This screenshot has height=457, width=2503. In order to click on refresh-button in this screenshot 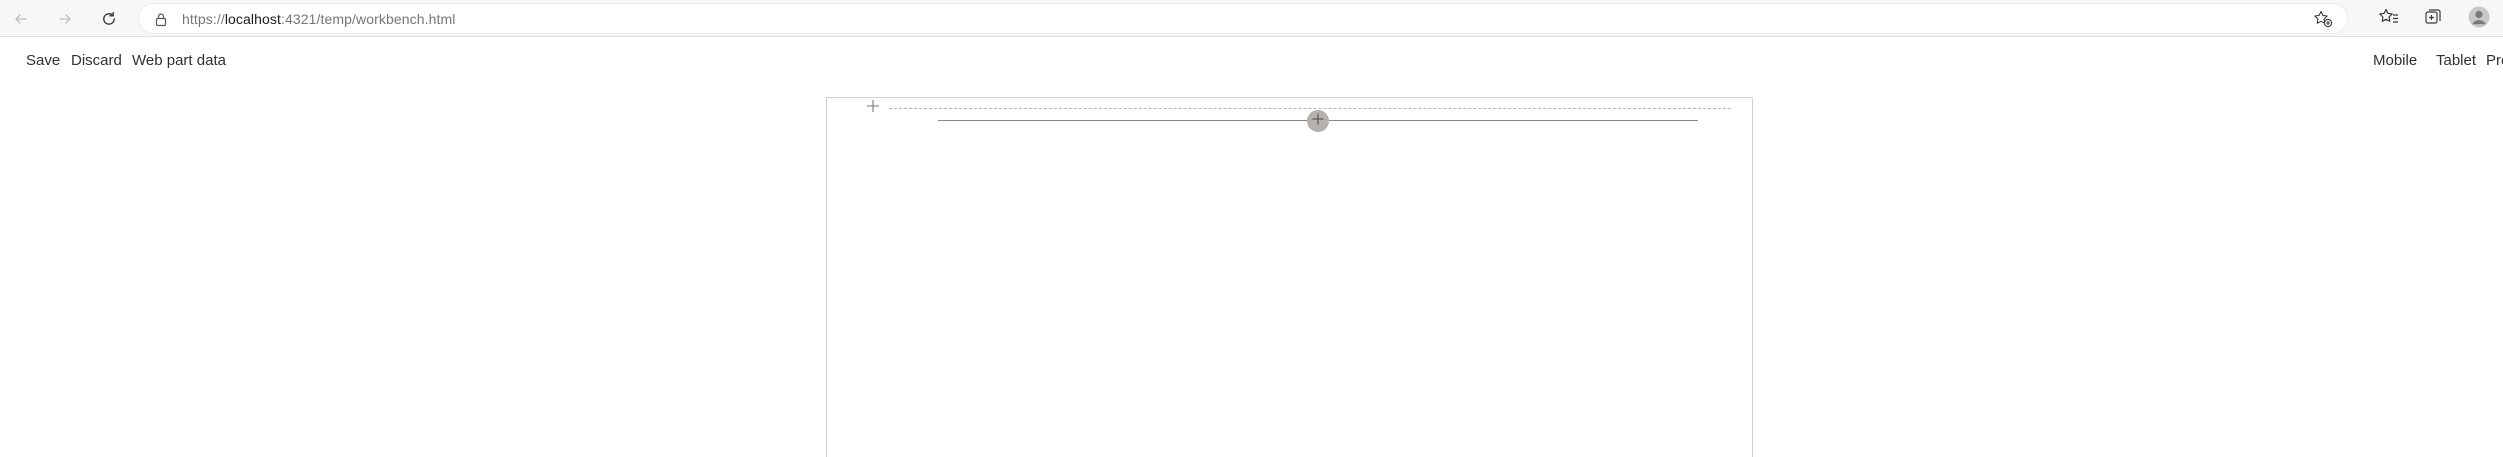, I will do `click(109, 19)`.